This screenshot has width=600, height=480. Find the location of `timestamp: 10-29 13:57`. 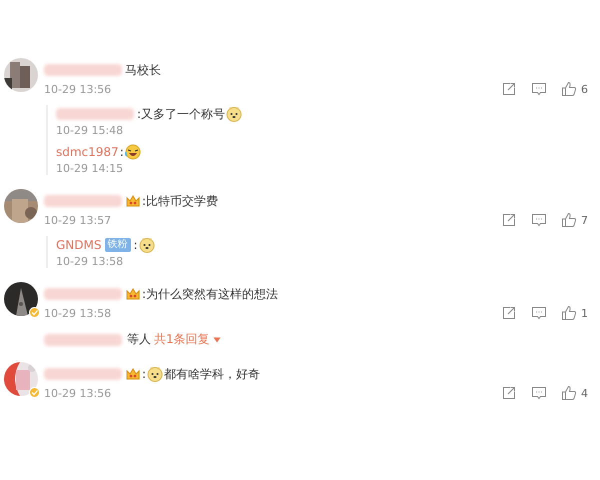

timestamp: 10-29 13:57 is located at coordinates (78, 220).